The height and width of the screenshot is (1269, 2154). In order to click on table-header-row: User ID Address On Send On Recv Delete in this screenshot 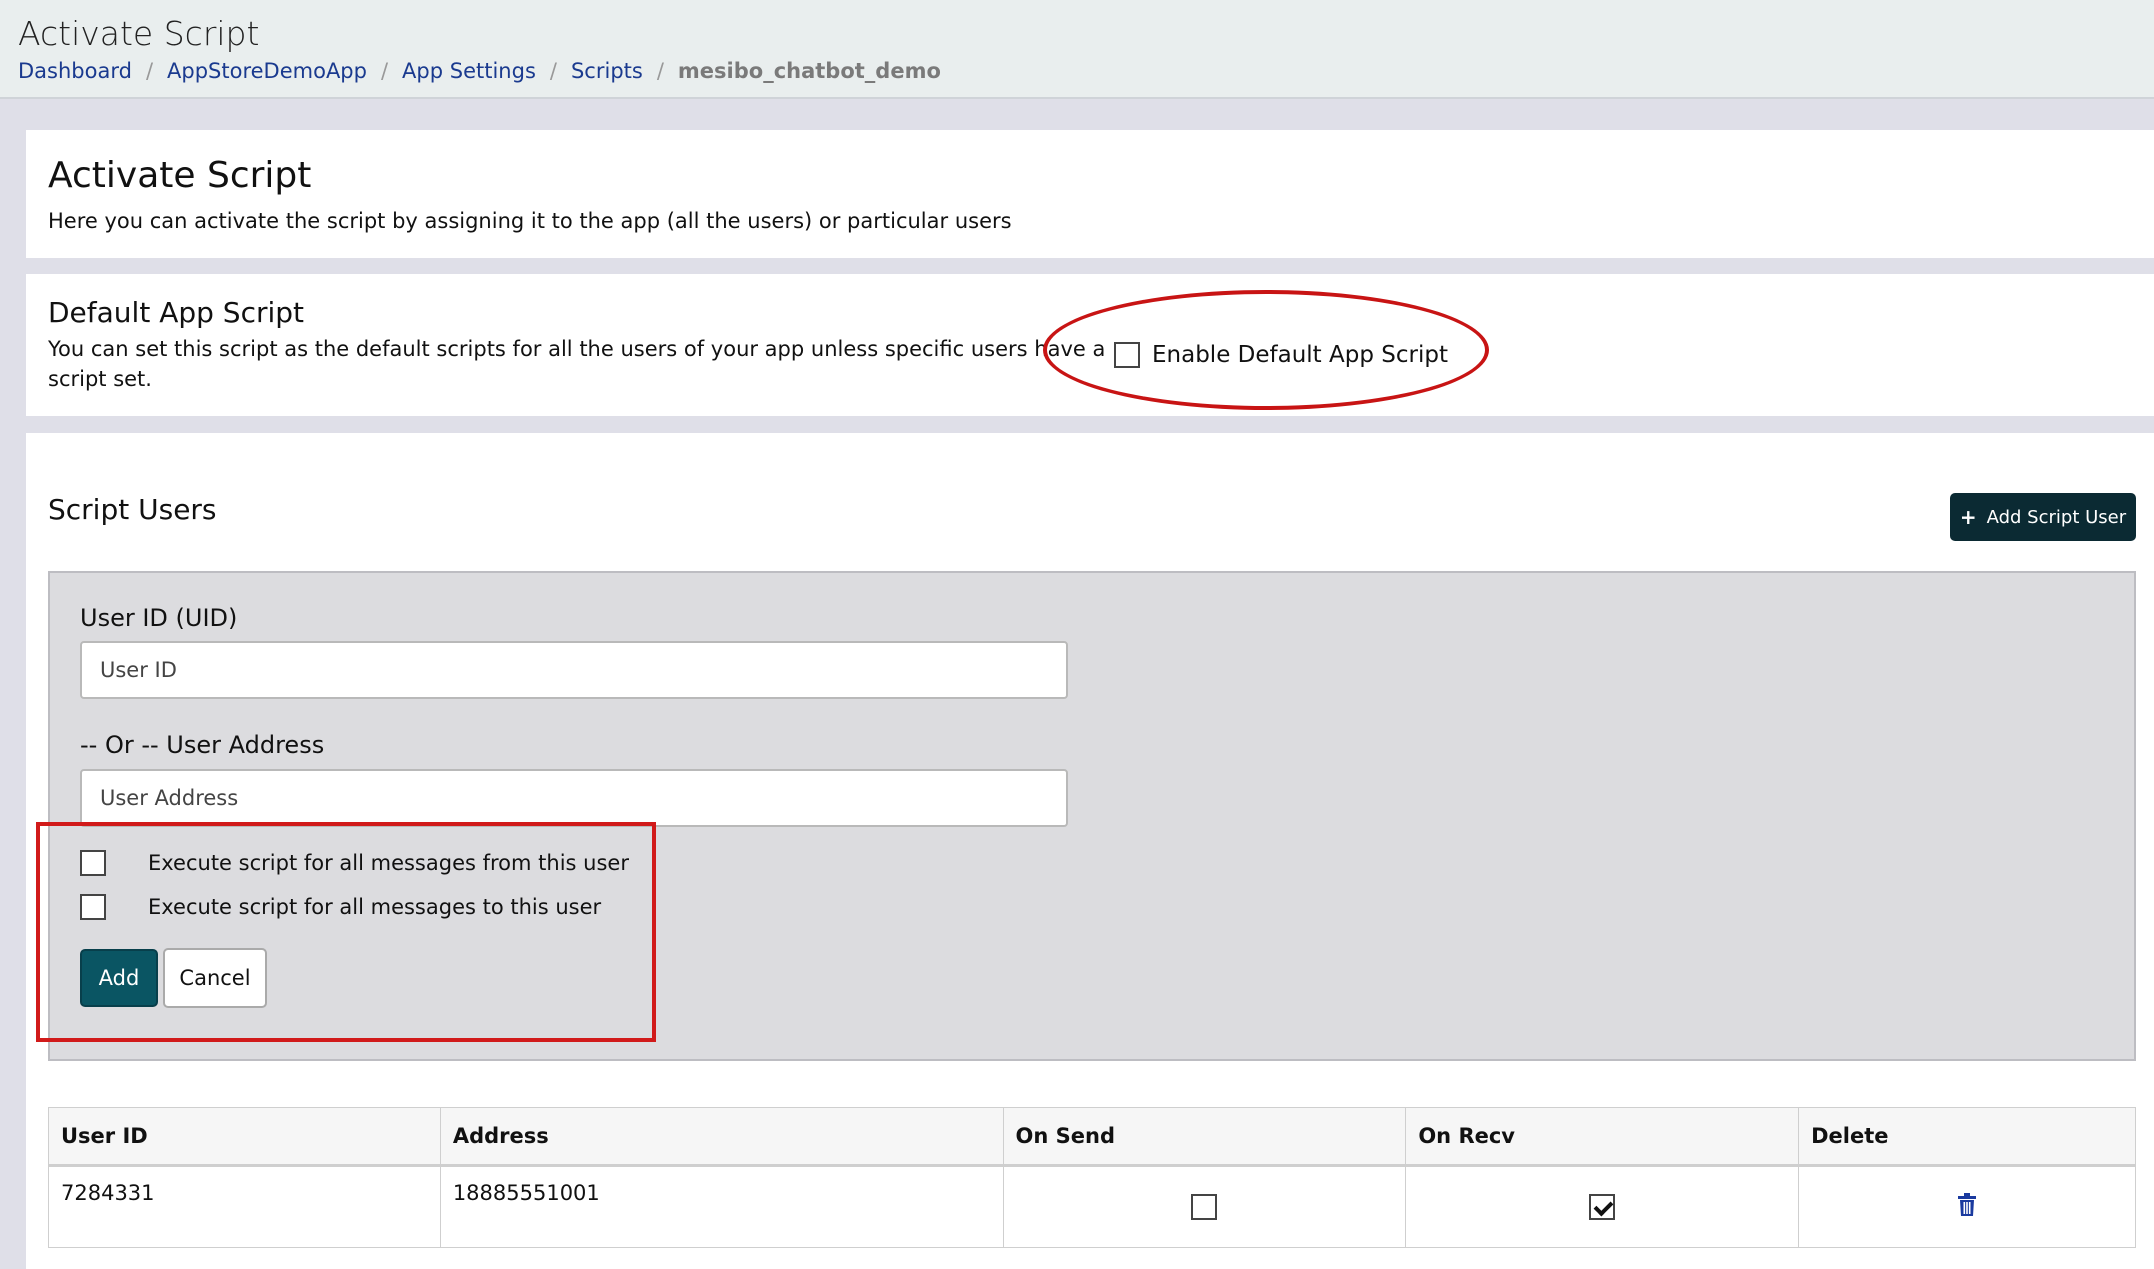, I will do `click(1092, 1137)`.